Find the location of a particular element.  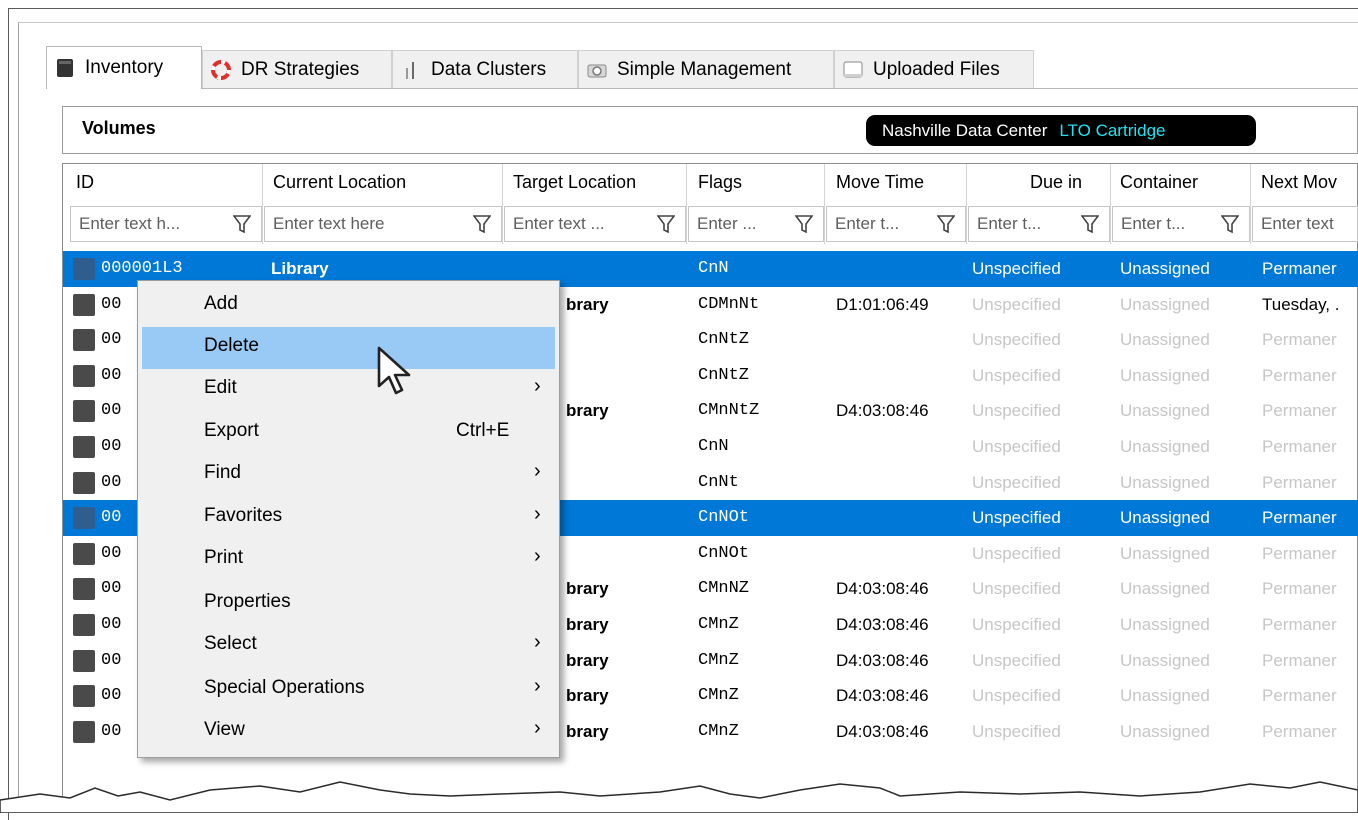

column-header-flags: Flags is located at coordinates (720, 182).